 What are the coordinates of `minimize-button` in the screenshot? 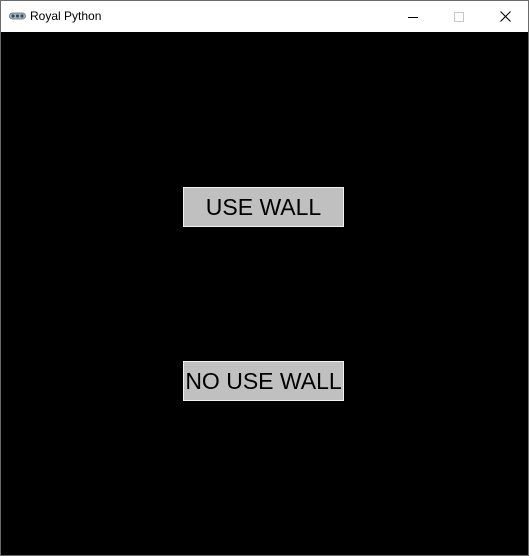 It's located at (413, 16).